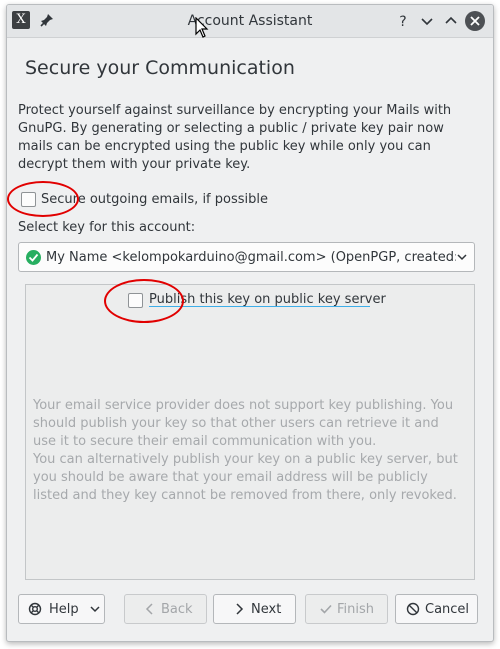 This screenshot has width=500, height=649. Describe the element at coordinates (33, 257) in the screenshot. I see `valid-key-check-icon` at that location.